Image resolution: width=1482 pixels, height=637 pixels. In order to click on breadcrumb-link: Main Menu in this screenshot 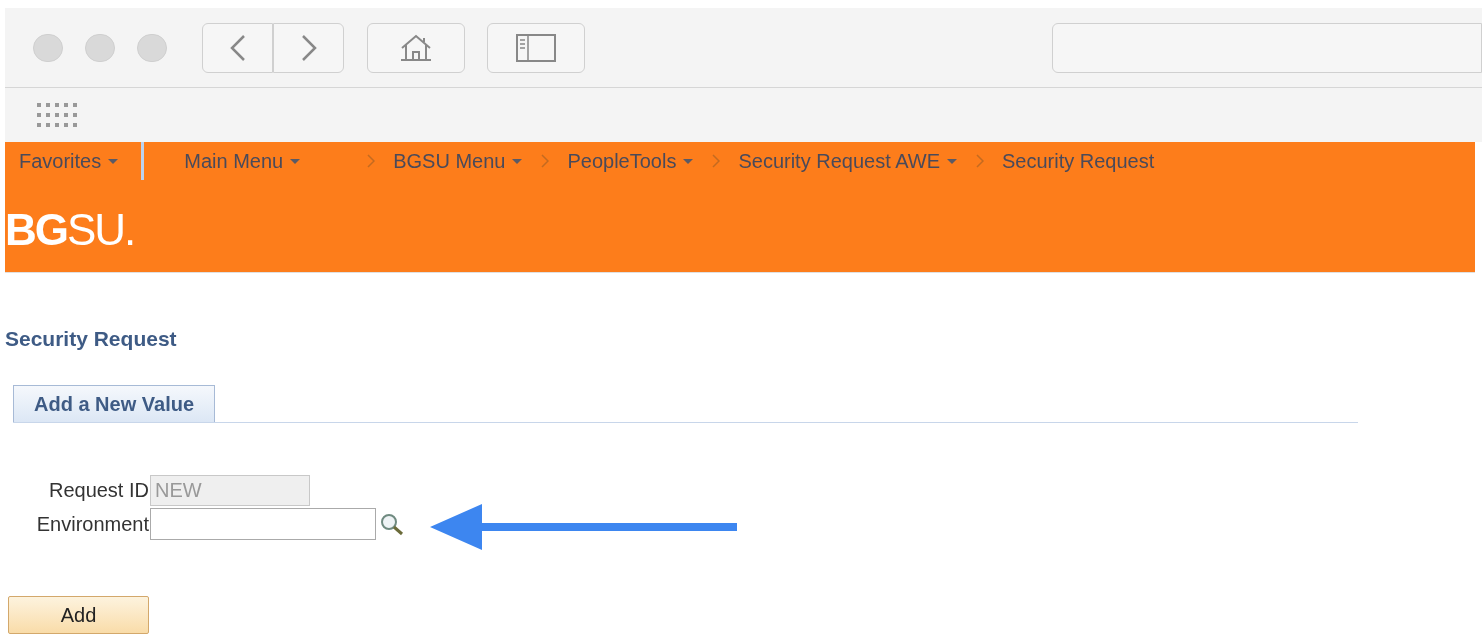, I will do `click(243, 161)`.